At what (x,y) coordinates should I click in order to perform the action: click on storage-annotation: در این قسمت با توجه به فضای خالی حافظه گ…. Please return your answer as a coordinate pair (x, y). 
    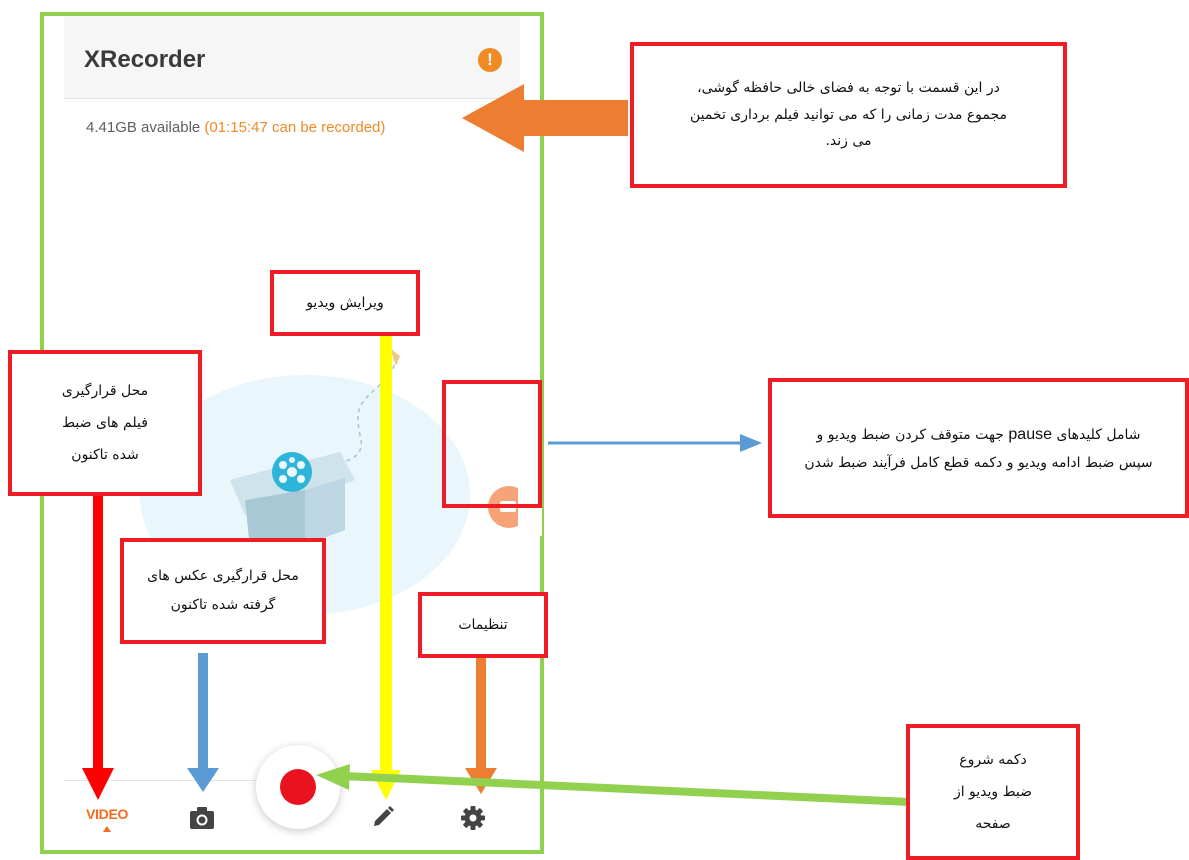
    Looking at the image, I should click on (848, 115).